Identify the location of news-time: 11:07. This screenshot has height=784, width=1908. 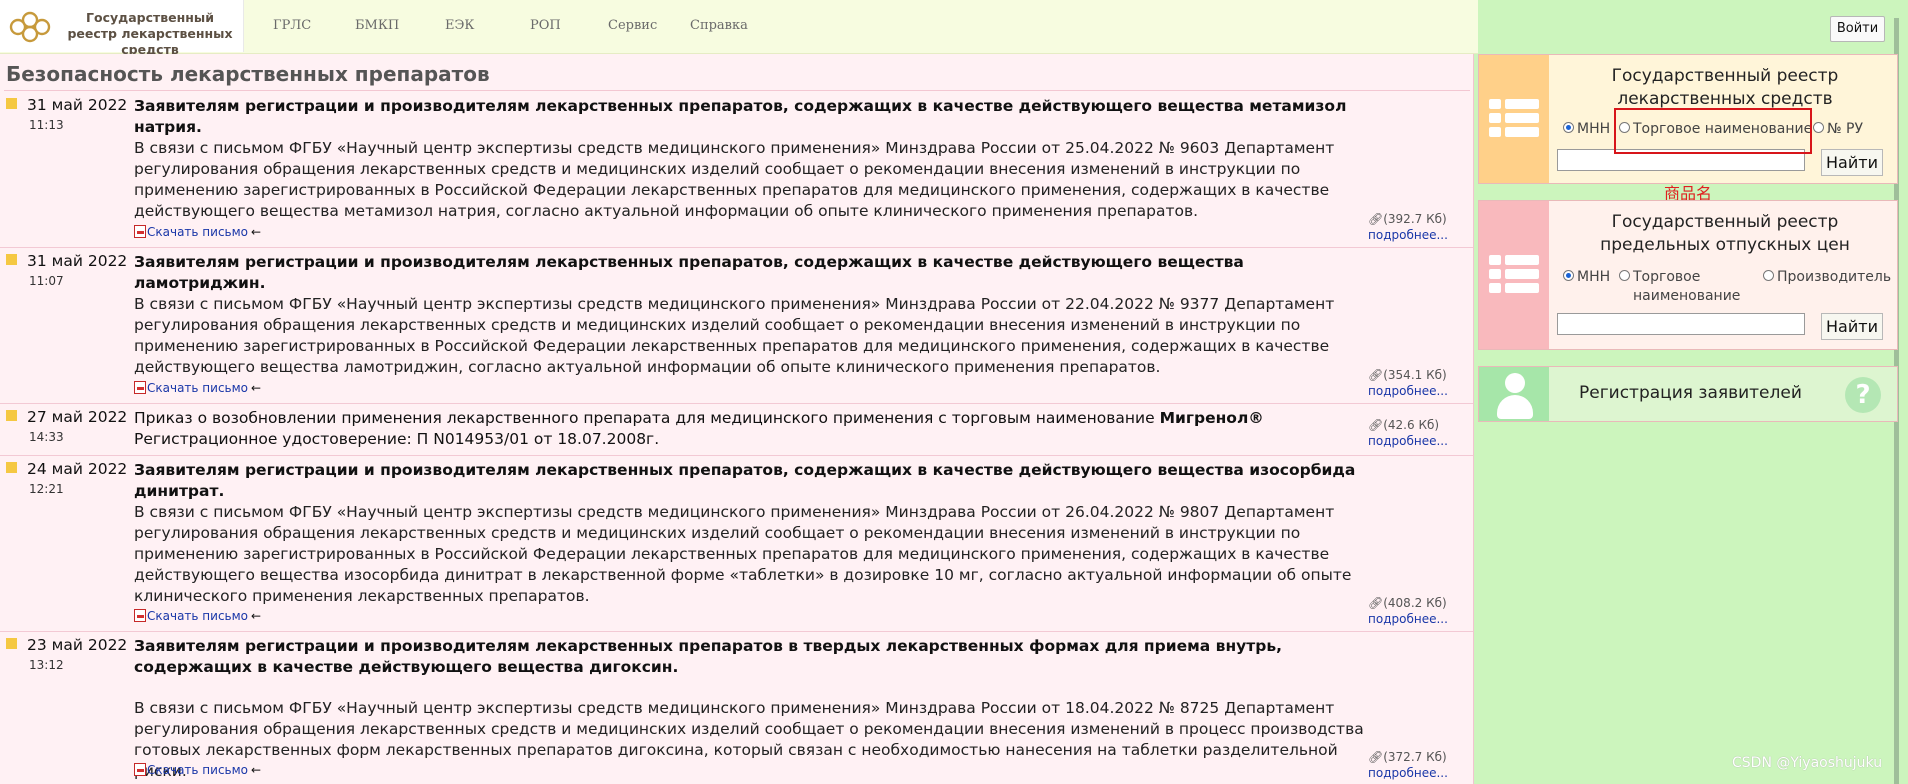
(46, 281).